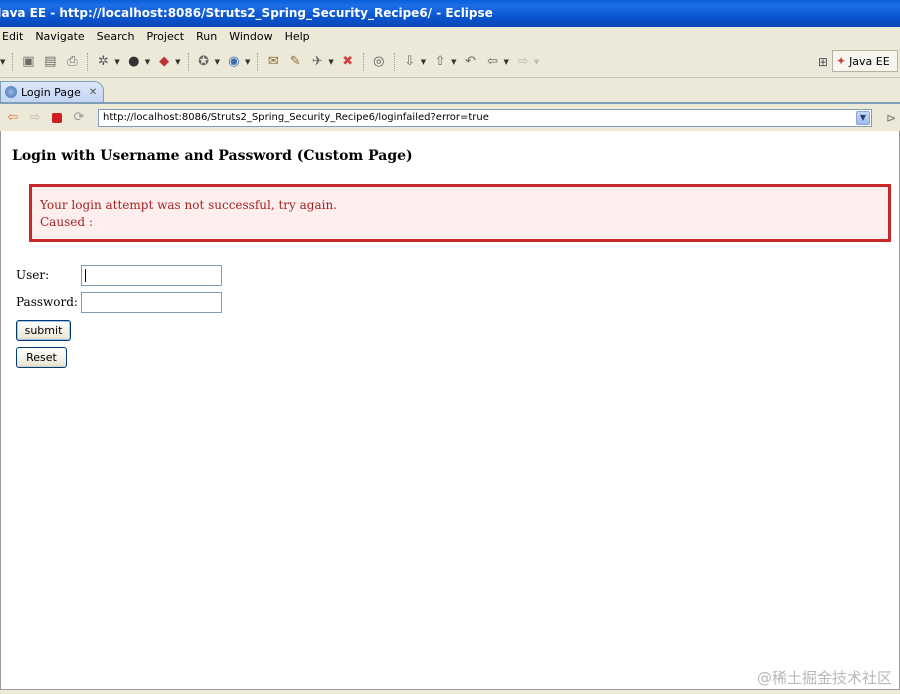  Describe the element at coordinates (206, 36) in the screenshot. I see `menu-run: Run` at that location.